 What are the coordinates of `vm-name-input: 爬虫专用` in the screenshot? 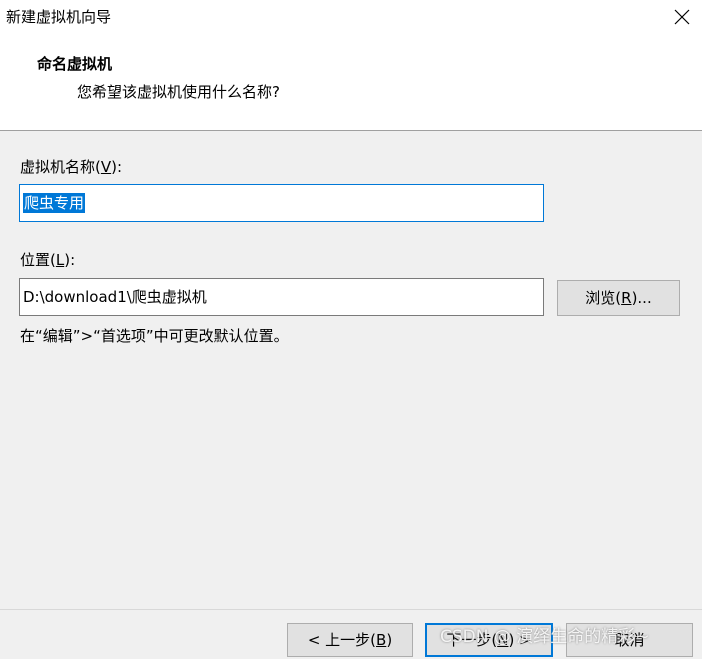 It's located at (281, 203).